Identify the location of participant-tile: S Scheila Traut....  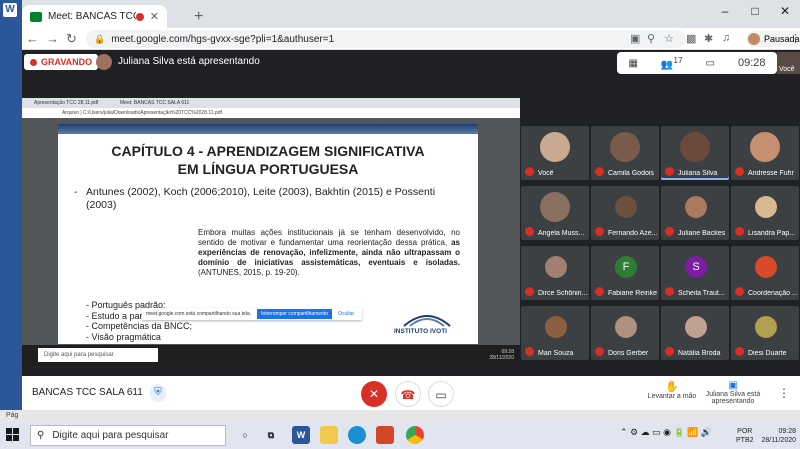
(695, 273).